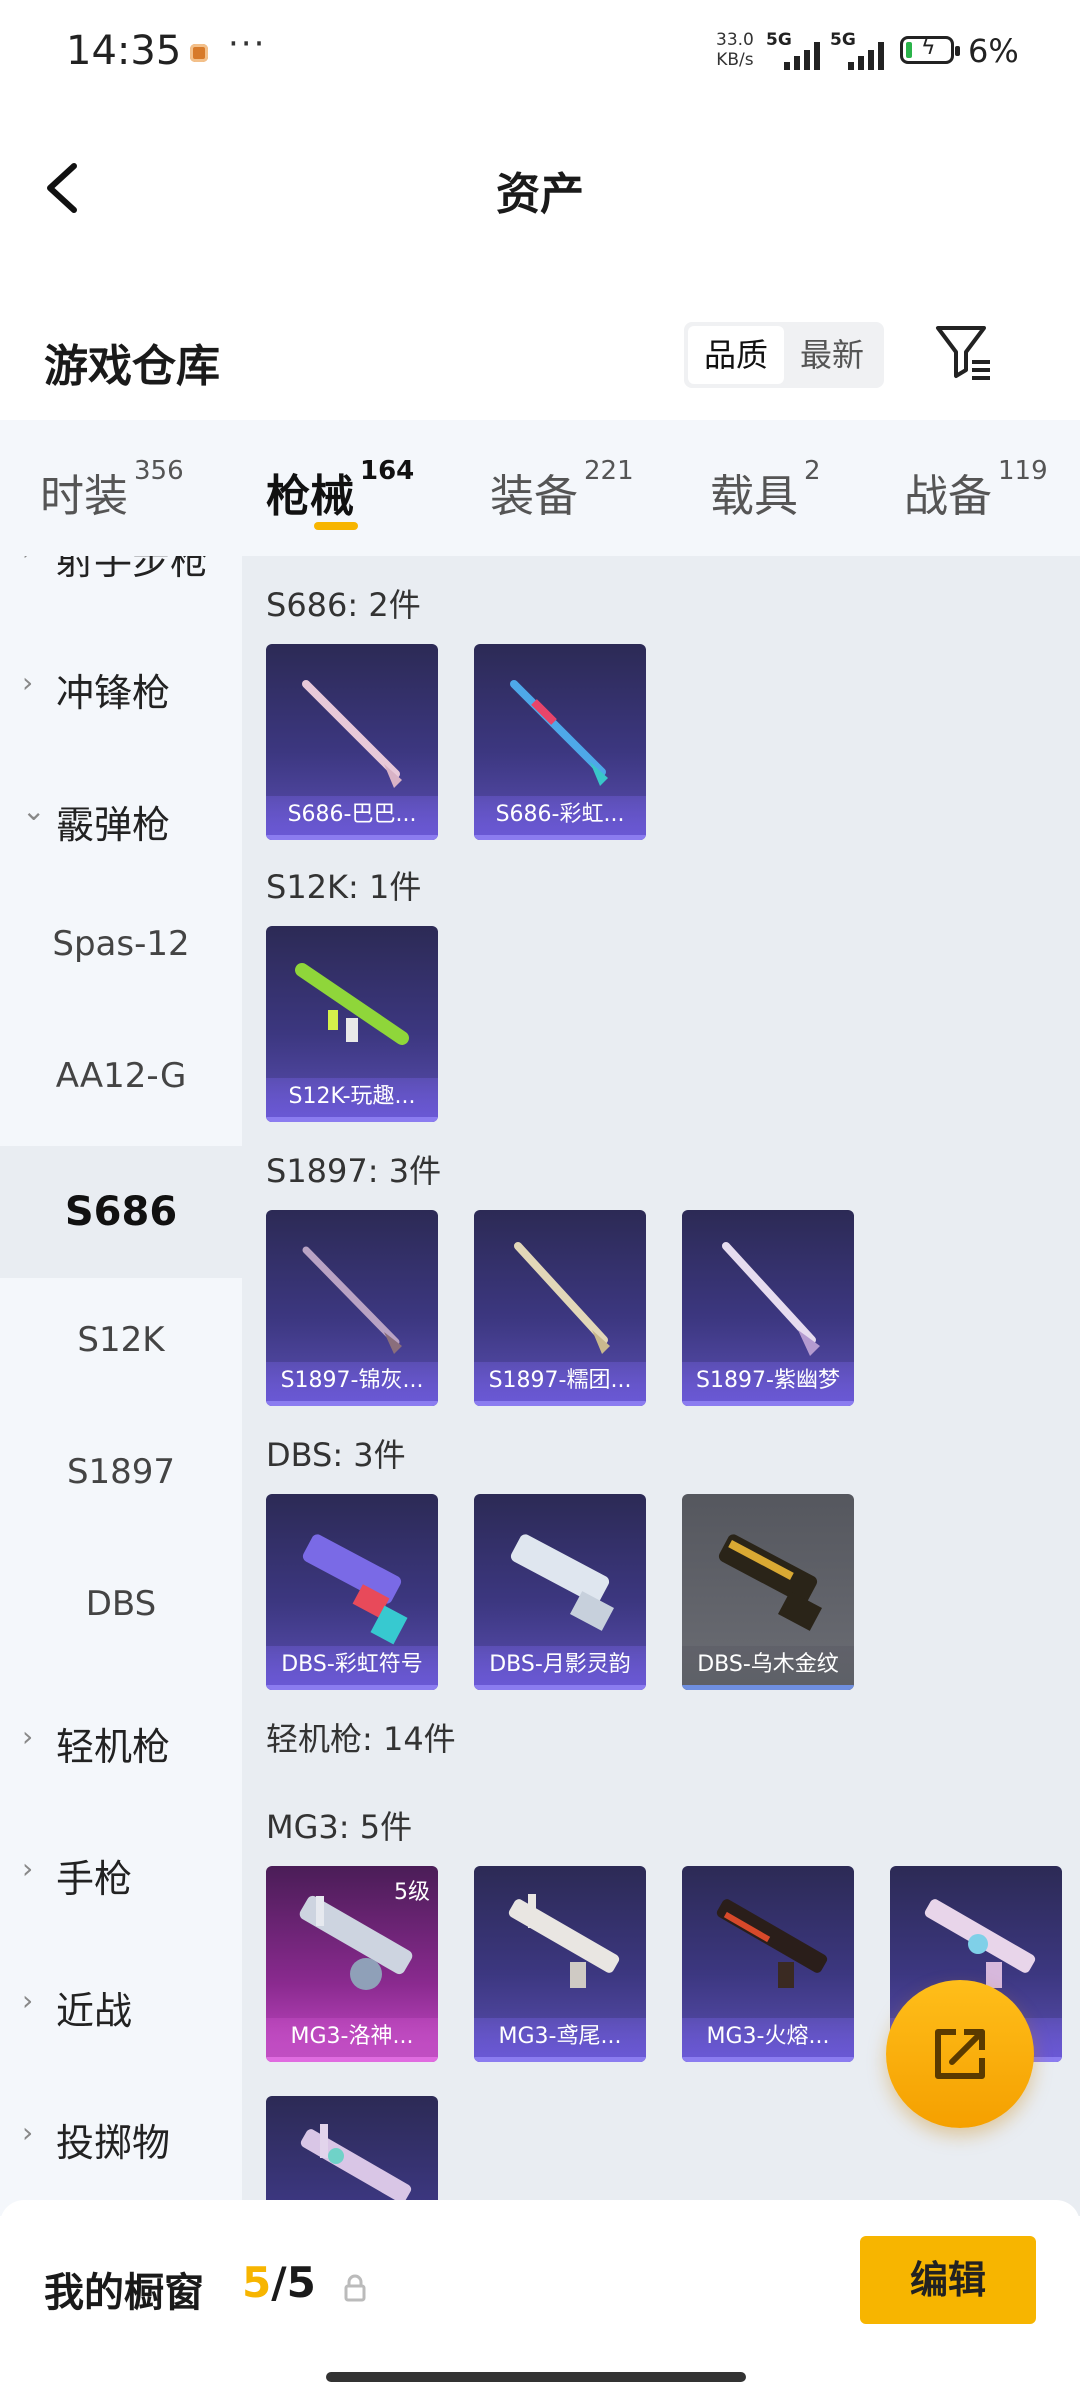 Image resolution: width=1080 pixels, height=2400 pixels. I want to click on group-title-s1897: S1897: 3件, so click(354, 1171).